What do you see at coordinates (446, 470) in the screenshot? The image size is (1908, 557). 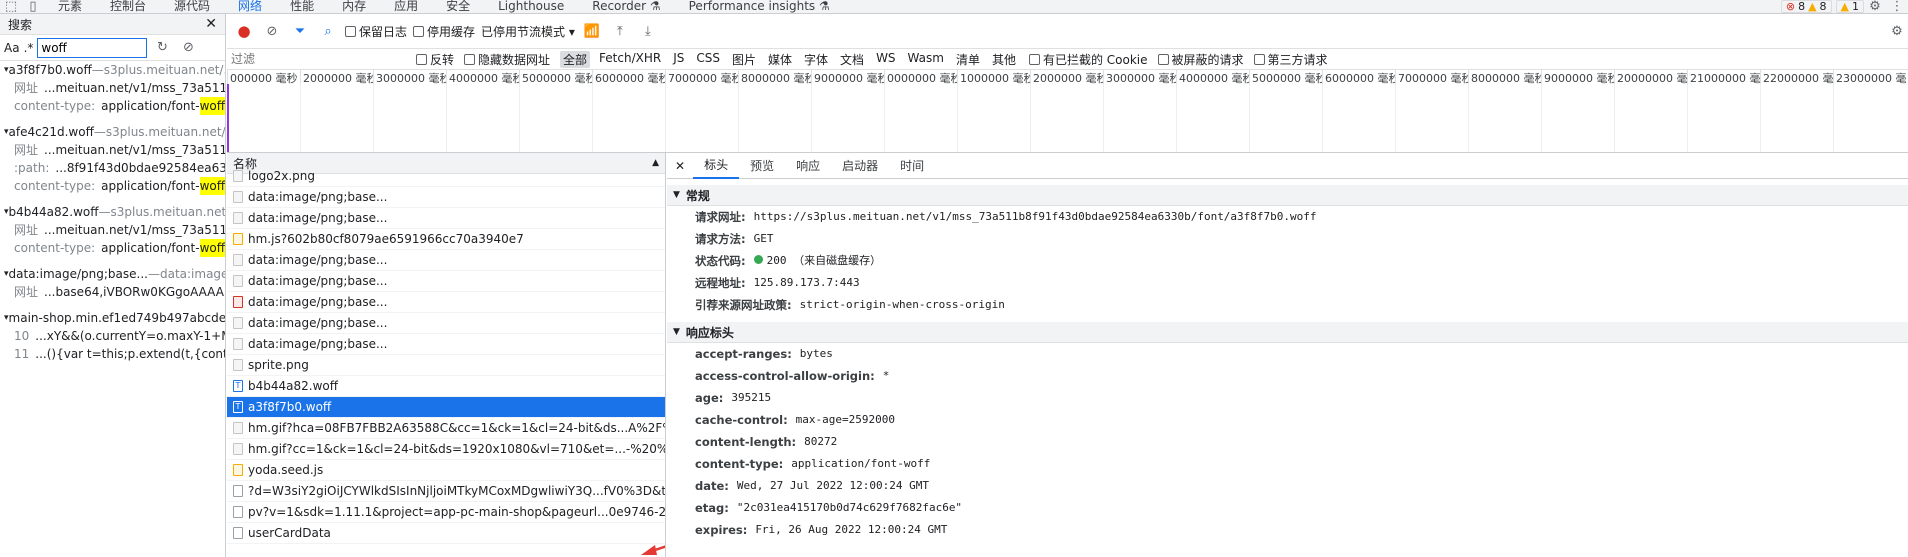 I see `request-row: yoda.seed.js` at bounding box center [446, 470].